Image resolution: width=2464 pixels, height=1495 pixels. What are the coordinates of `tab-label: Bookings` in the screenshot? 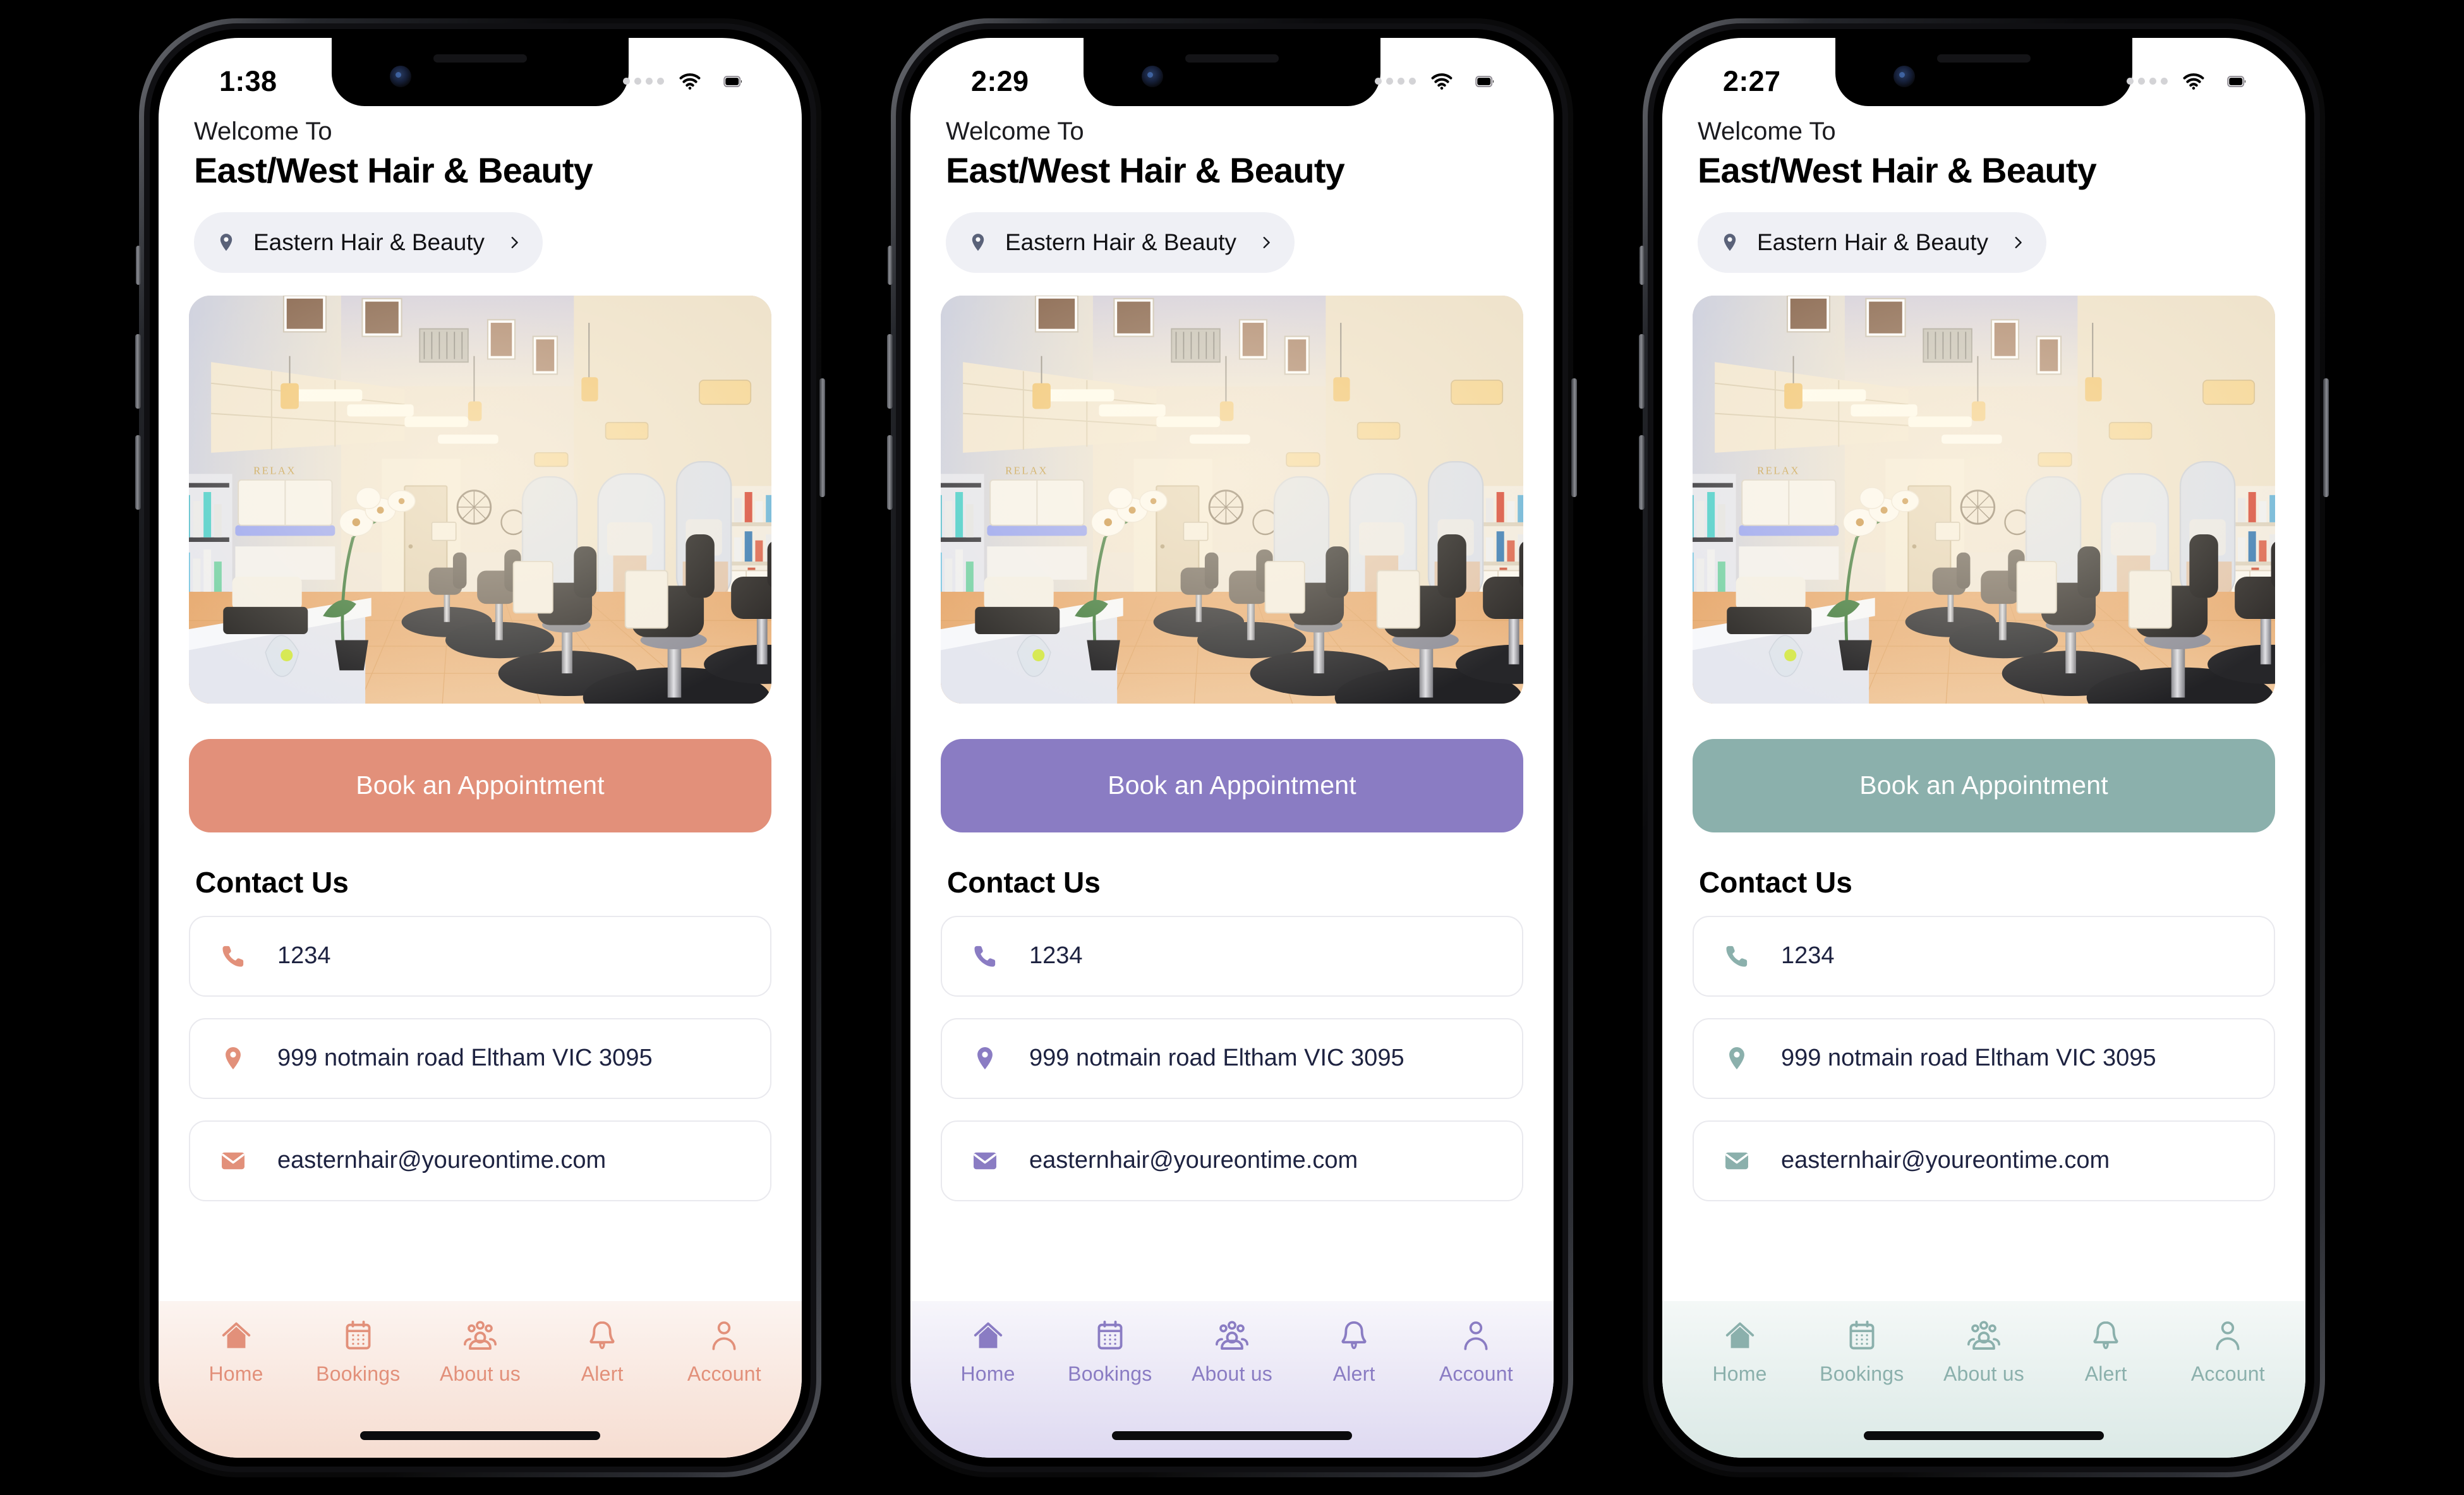 It's located at (1110, 1374).